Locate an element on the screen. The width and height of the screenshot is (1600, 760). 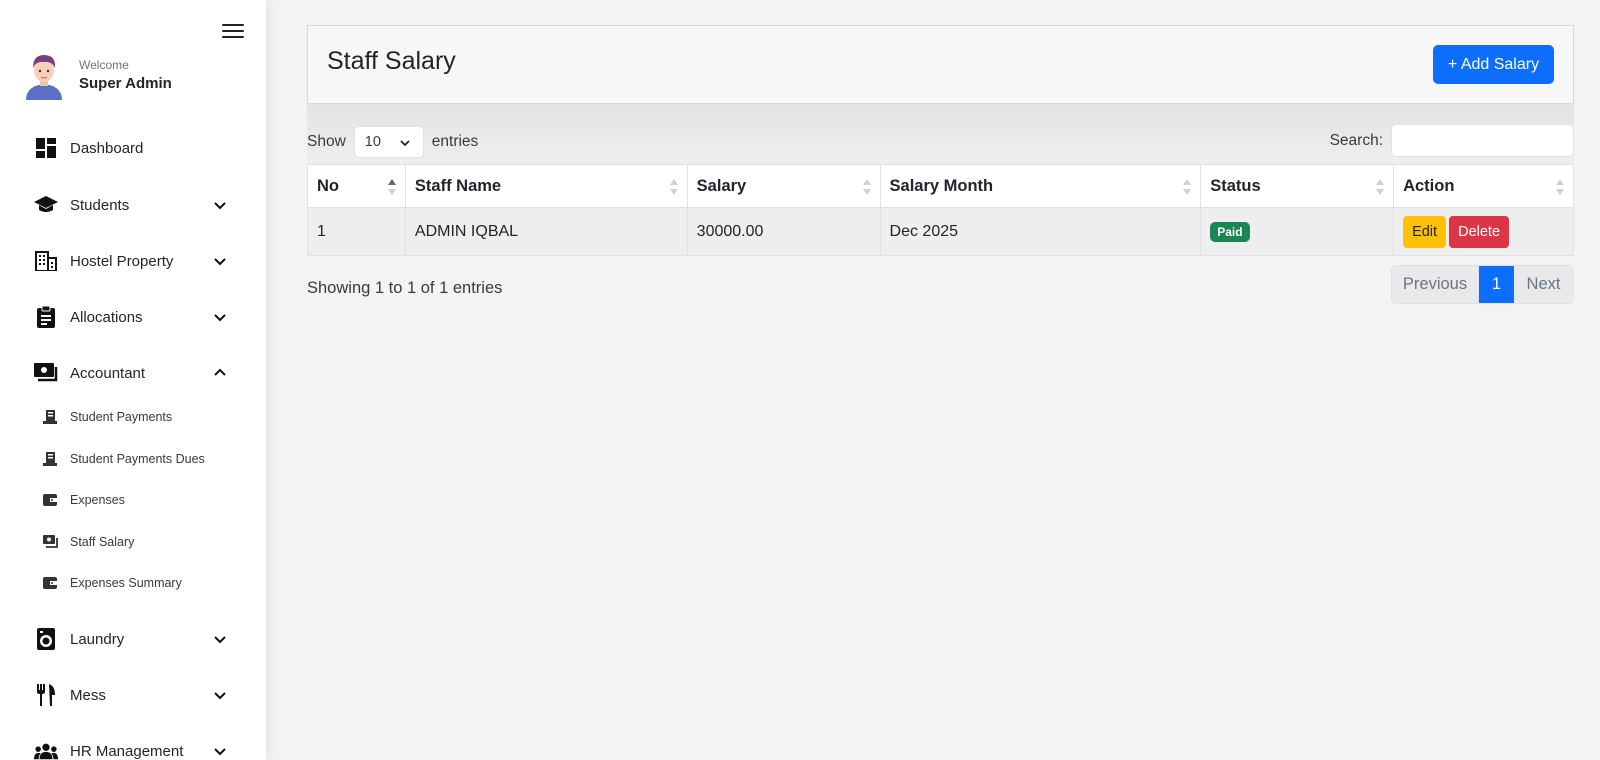
sidebar-item-dashboard: Dashboard is located at coordinates (133, 148).